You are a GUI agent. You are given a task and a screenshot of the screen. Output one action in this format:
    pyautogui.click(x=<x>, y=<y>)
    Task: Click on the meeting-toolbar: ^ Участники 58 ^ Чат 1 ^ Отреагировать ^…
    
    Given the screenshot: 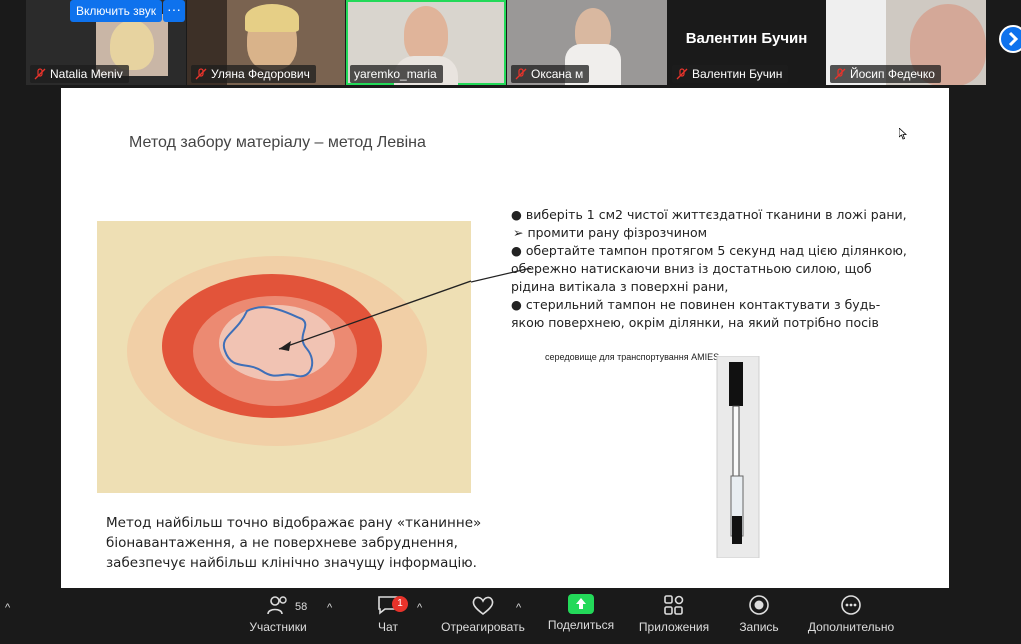 What is the action you would take?
    pyautogui.click(x=510, y=616)
    